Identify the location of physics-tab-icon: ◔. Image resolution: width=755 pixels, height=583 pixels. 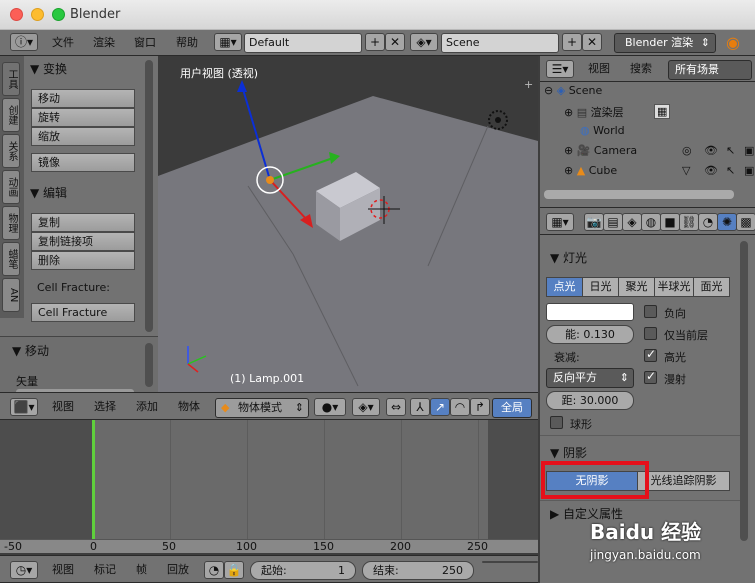
(708, 222).